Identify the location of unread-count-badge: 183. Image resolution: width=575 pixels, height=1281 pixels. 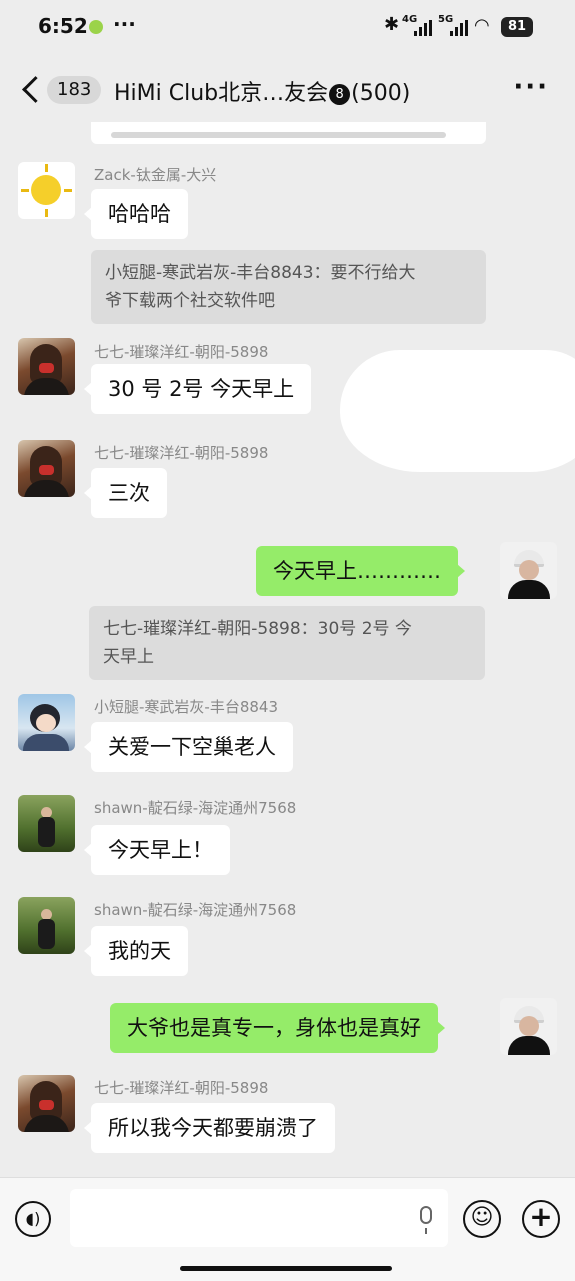
(74, 90).